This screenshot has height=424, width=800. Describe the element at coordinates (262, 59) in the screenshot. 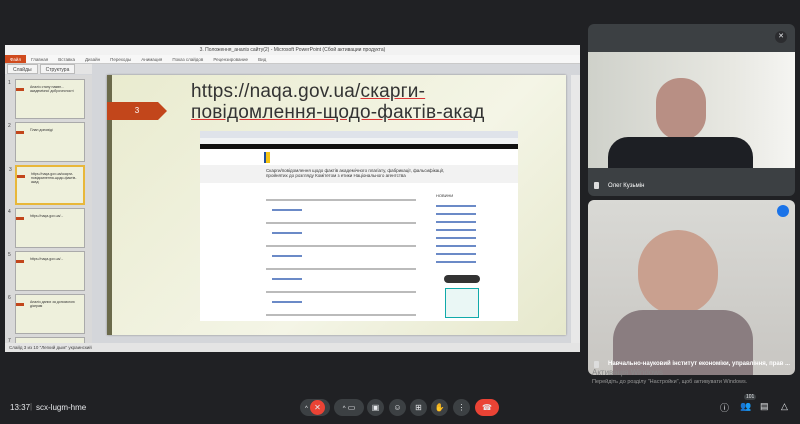

I see `ribbon-tab: Вид` at that location.